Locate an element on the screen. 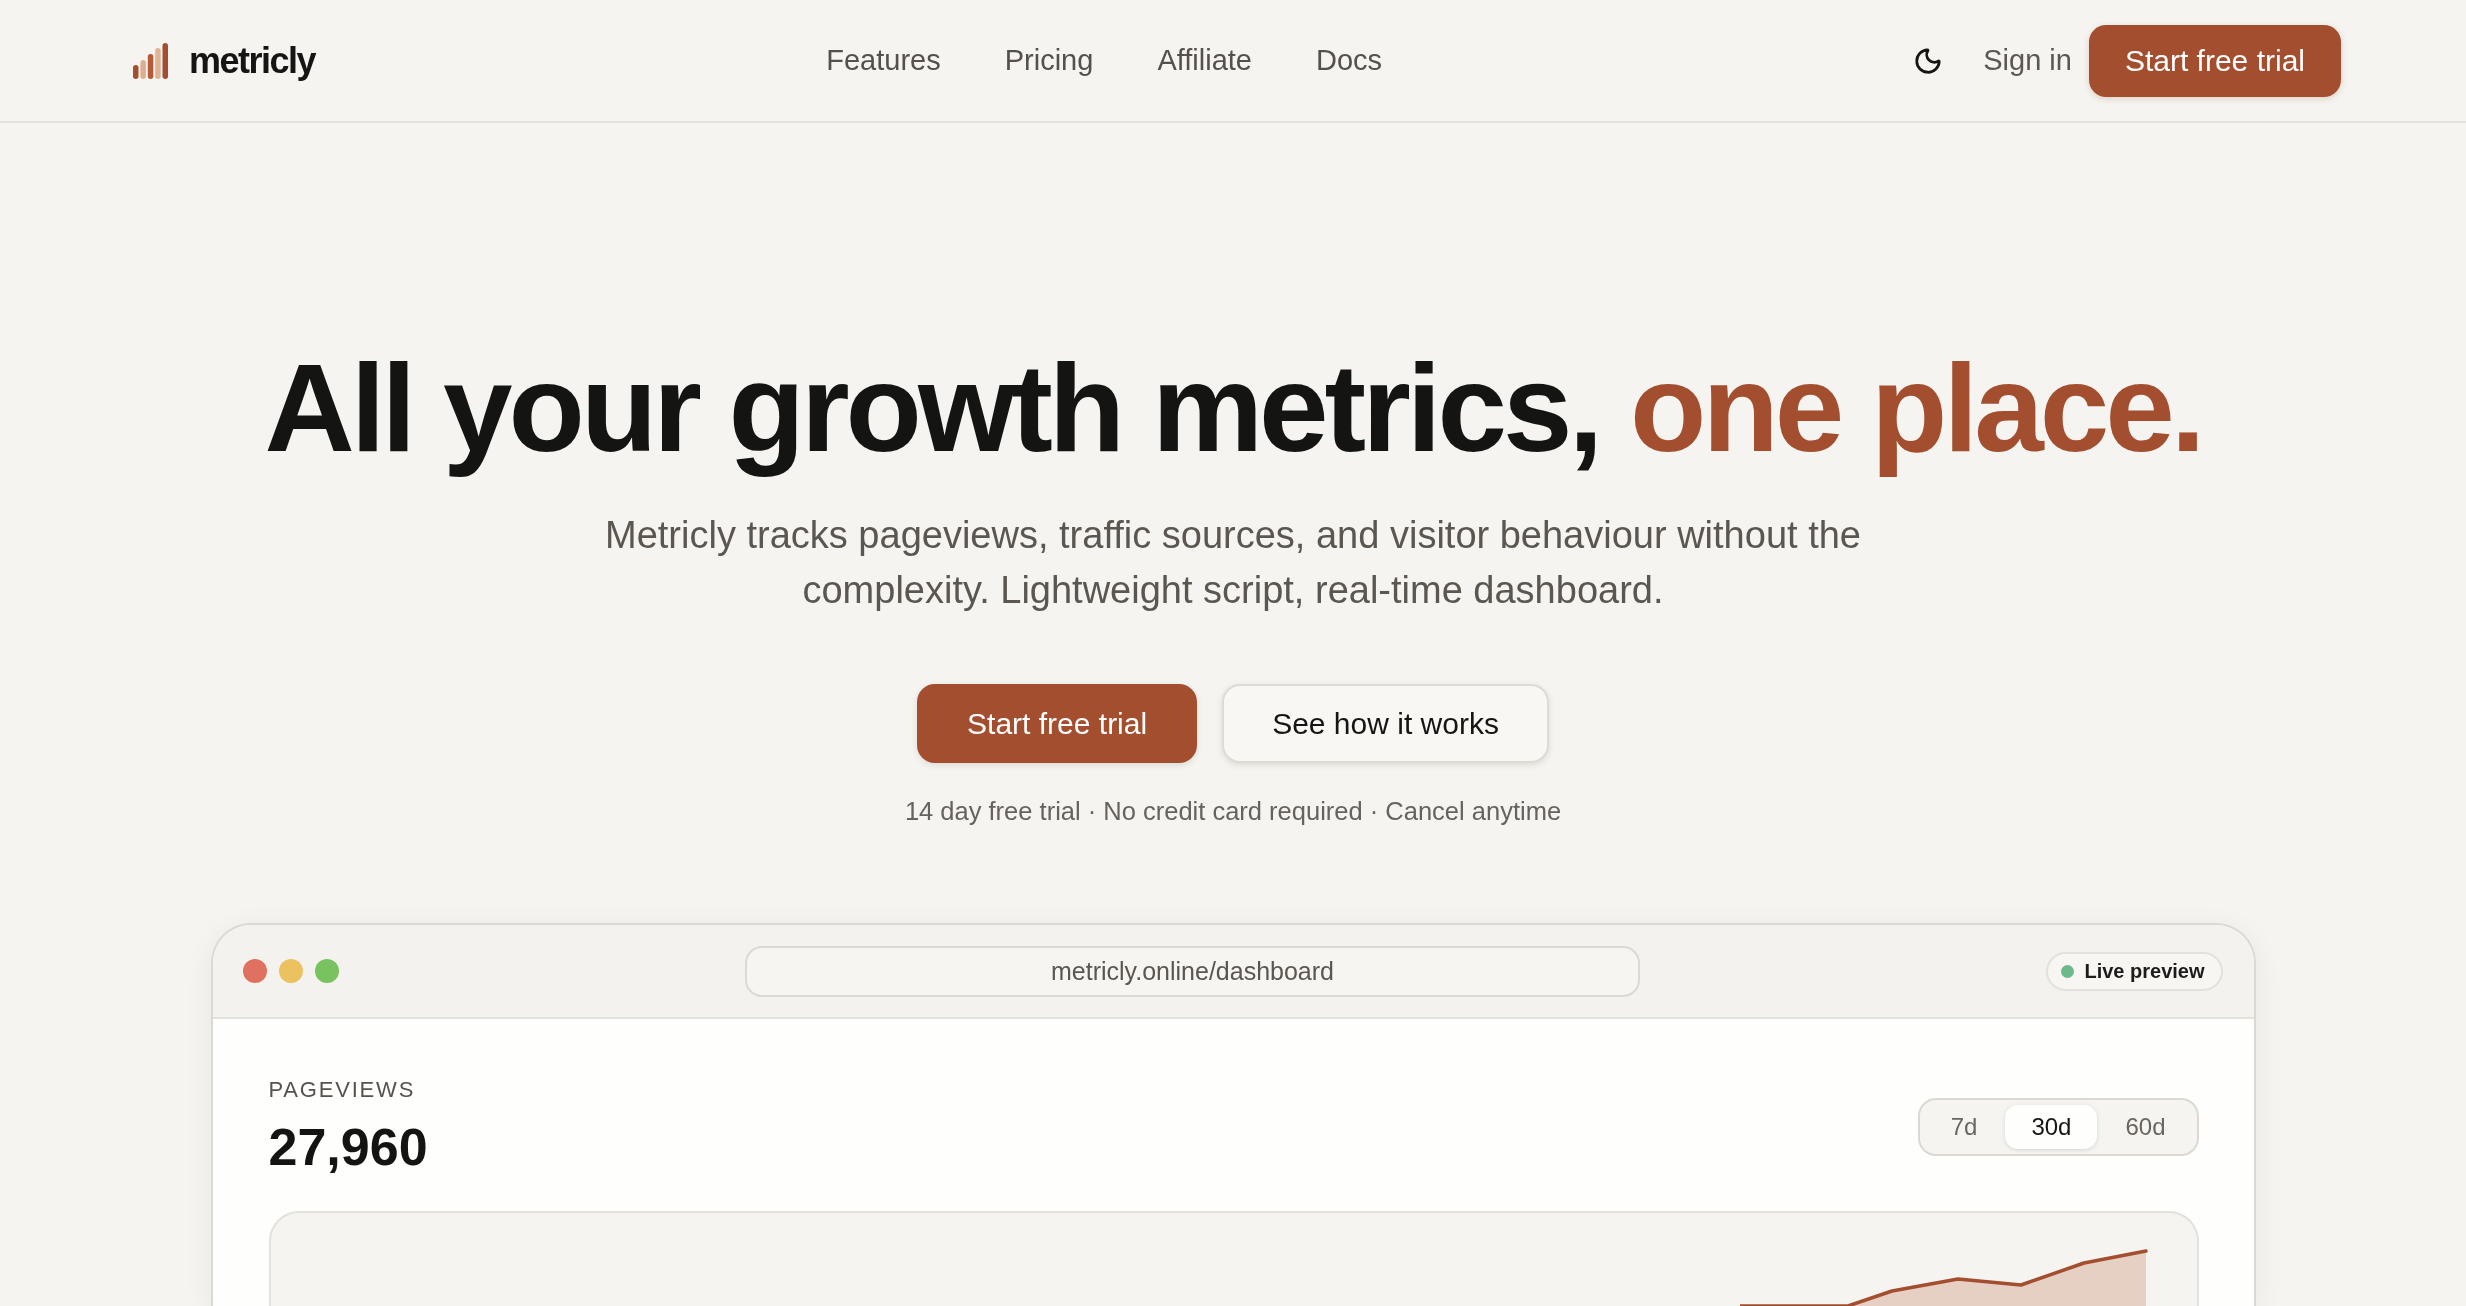  hero-headline: All your growth metrics, one place. is located at coordinates (1233, 407).